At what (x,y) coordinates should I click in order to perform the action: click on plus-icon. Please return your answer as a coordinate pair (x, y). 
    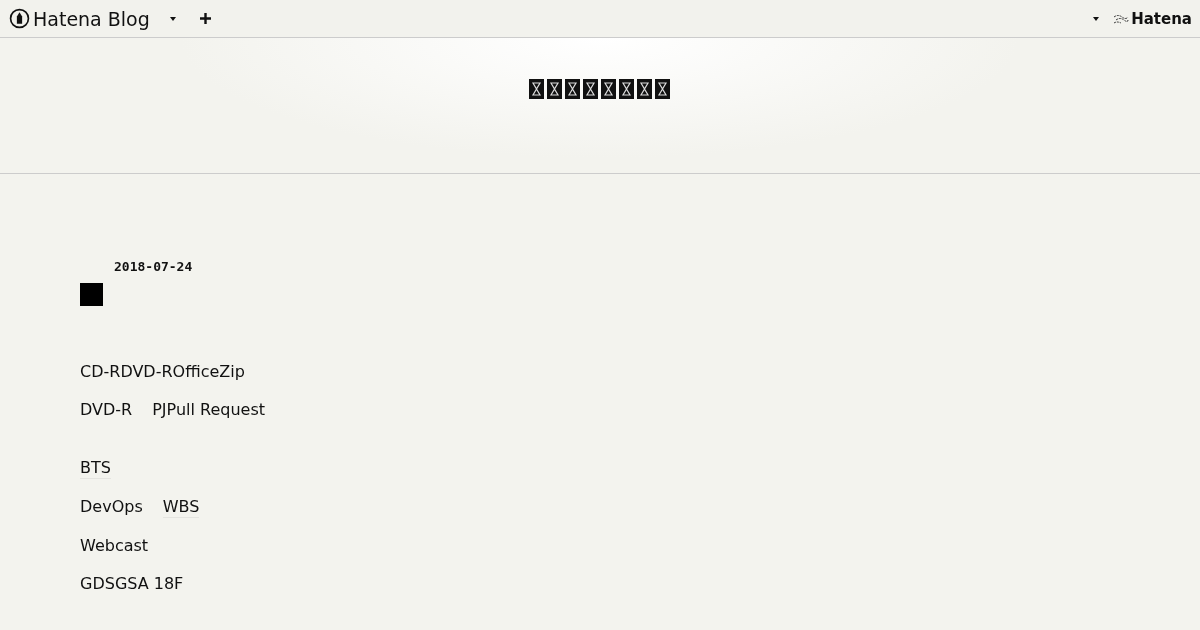
    Looking at the image, I should click on (205, 18).